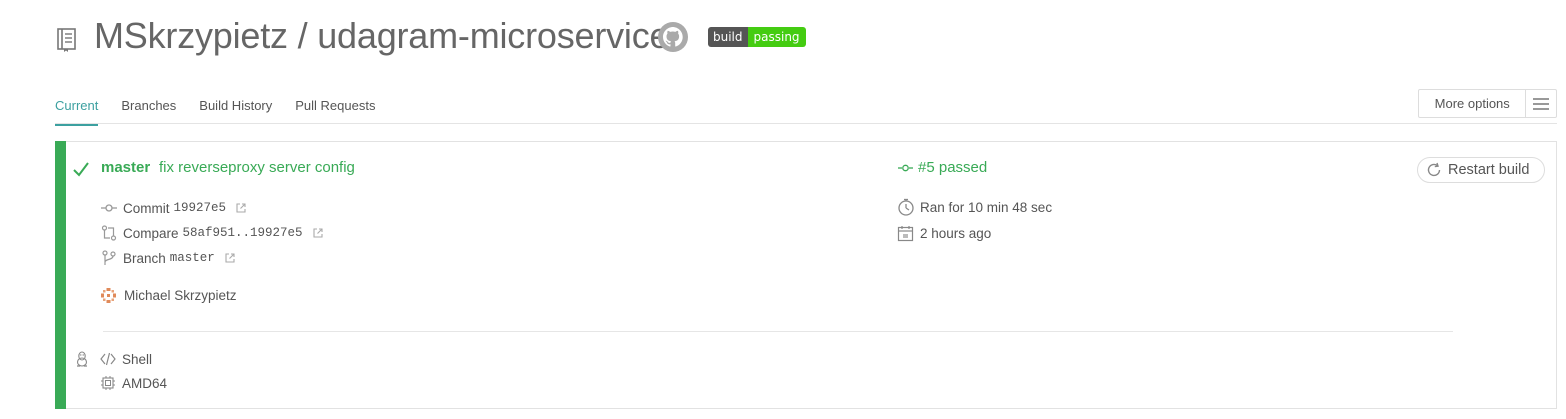 This screenshot has height=419, width=1566. Describe the element at coordinates (151, 233) in the screenshot. I see `compare-label: Compare` at that location.